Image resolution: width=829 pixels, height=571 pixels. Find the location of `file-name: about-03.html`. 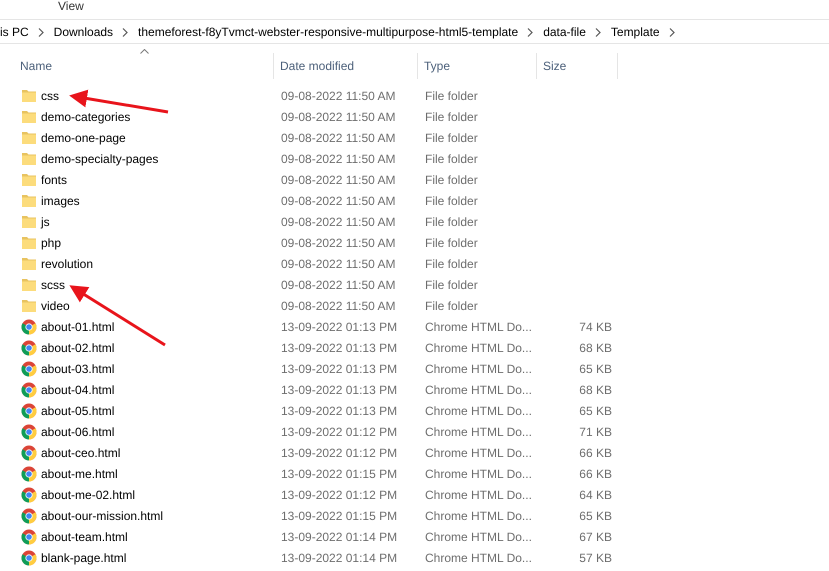

file-name: about-03.html is located at coordinates (137, 368).